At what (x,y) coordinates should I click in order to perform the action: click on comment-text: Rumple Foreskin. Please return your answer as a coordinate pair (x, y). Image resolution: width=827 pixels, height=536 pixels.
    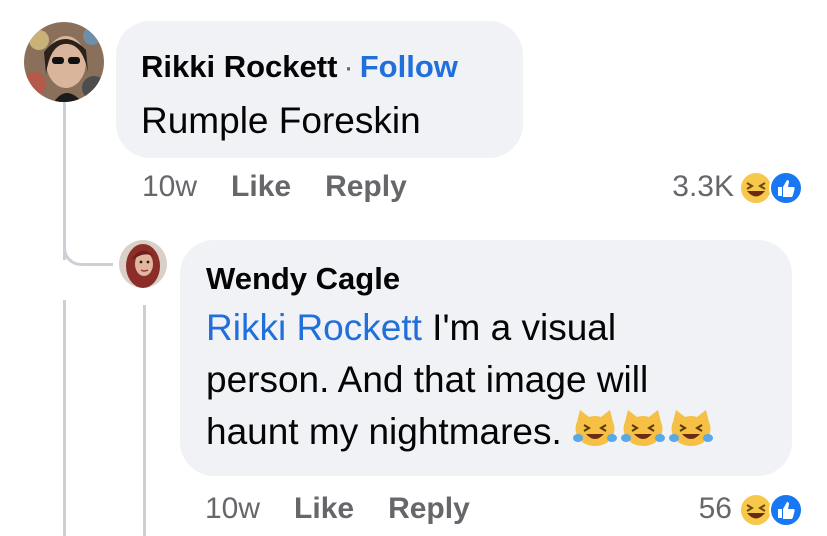
    Looking at the image, I should click on (281, 120).